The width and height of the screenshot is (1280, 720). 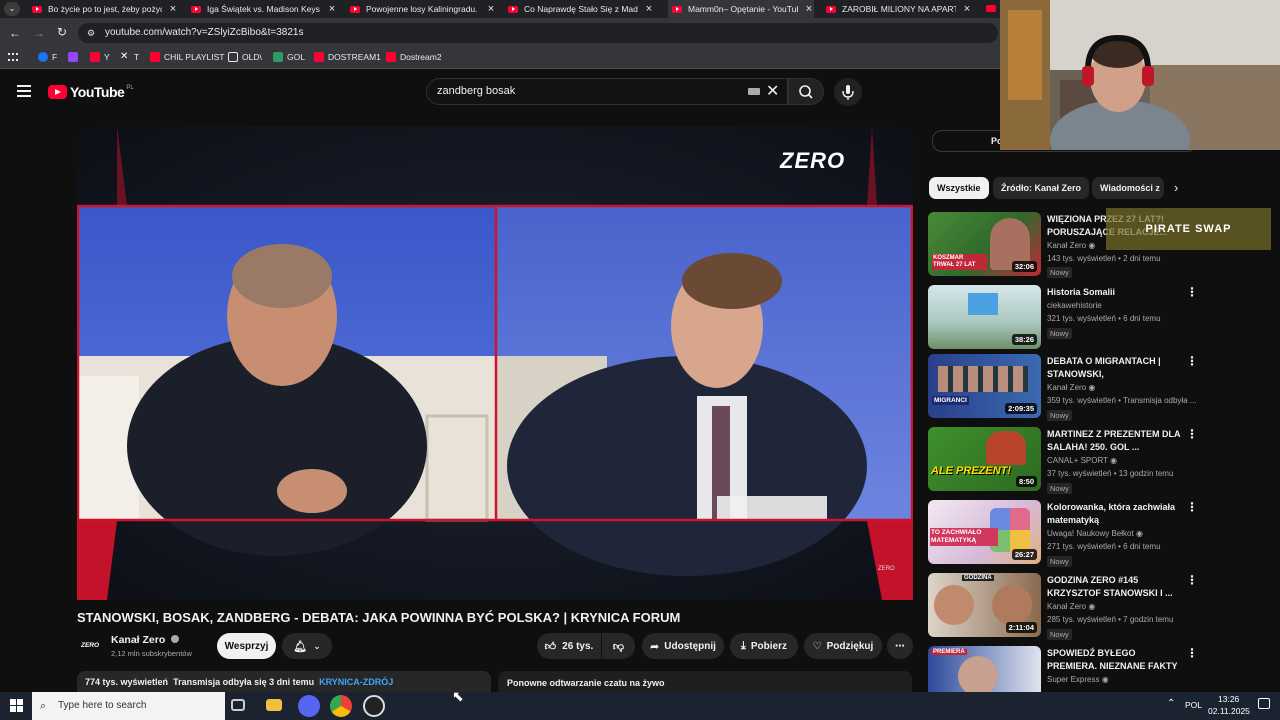 I want to click on share-button: ➦ Udostępnij, so click(x=683, y=646).